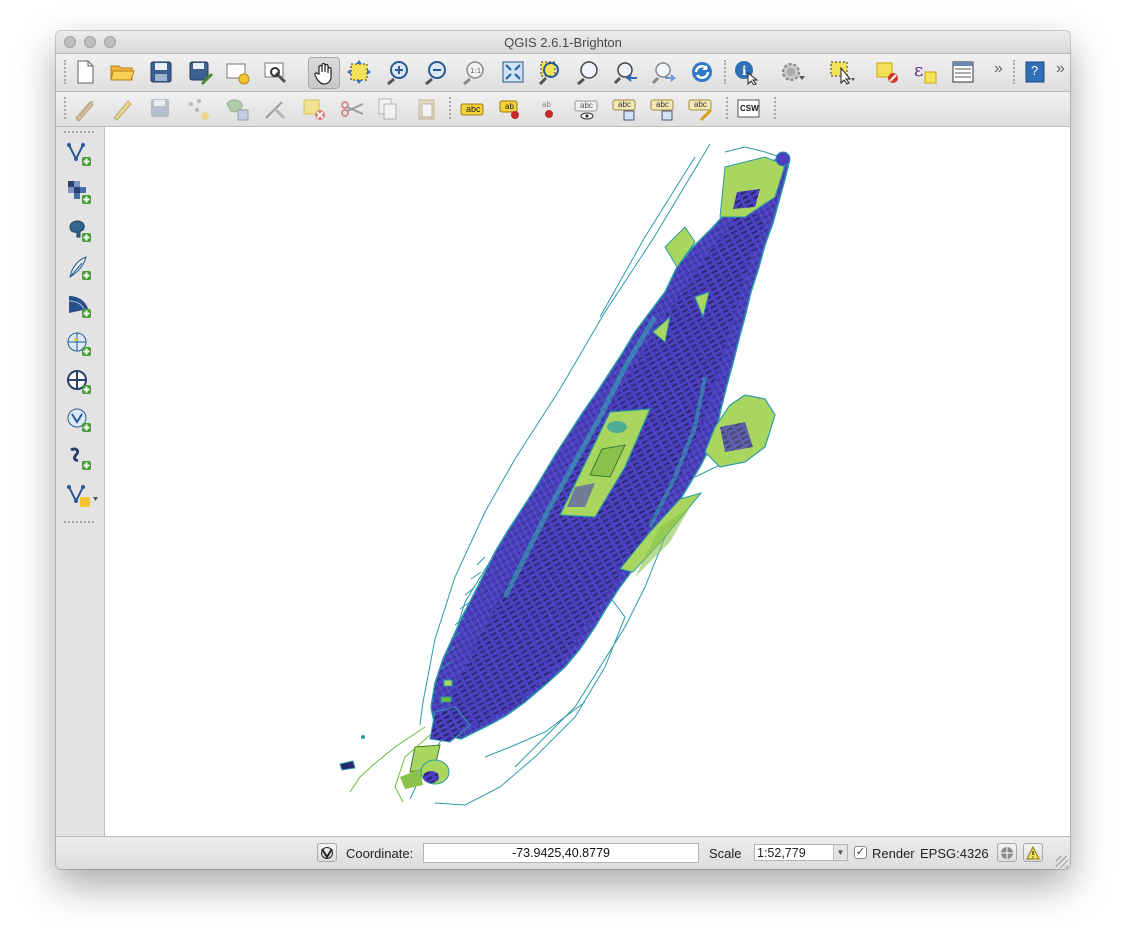 The height and width of the screenshot is (948, 1126). I want to click on label-icon: abc, so click(472, 109).